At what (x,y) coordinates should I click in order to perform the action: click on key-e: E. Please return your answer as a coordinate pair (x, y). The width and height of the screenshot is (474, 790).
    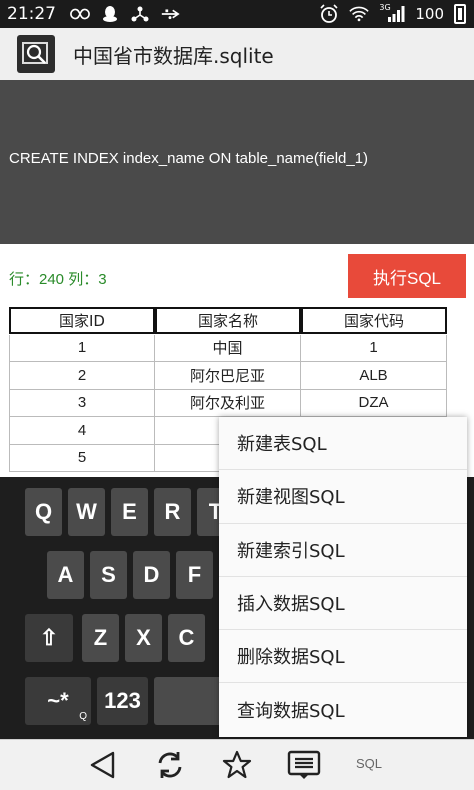
    Looking at the image, I should click on (129, 512).